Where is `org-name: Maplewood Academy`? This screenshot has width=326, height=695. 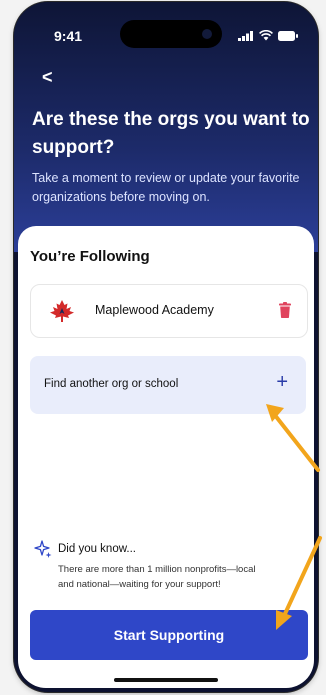 org-name: Maplewood Academy is located at coordinates (154, 310).